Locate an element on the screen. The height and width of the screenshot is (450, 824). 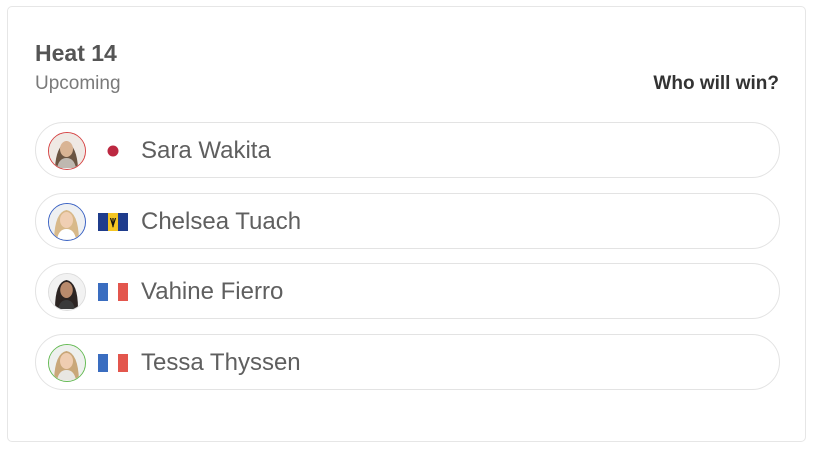
athlete-name: Vahine Fierro is located at coordinates (212, 291).